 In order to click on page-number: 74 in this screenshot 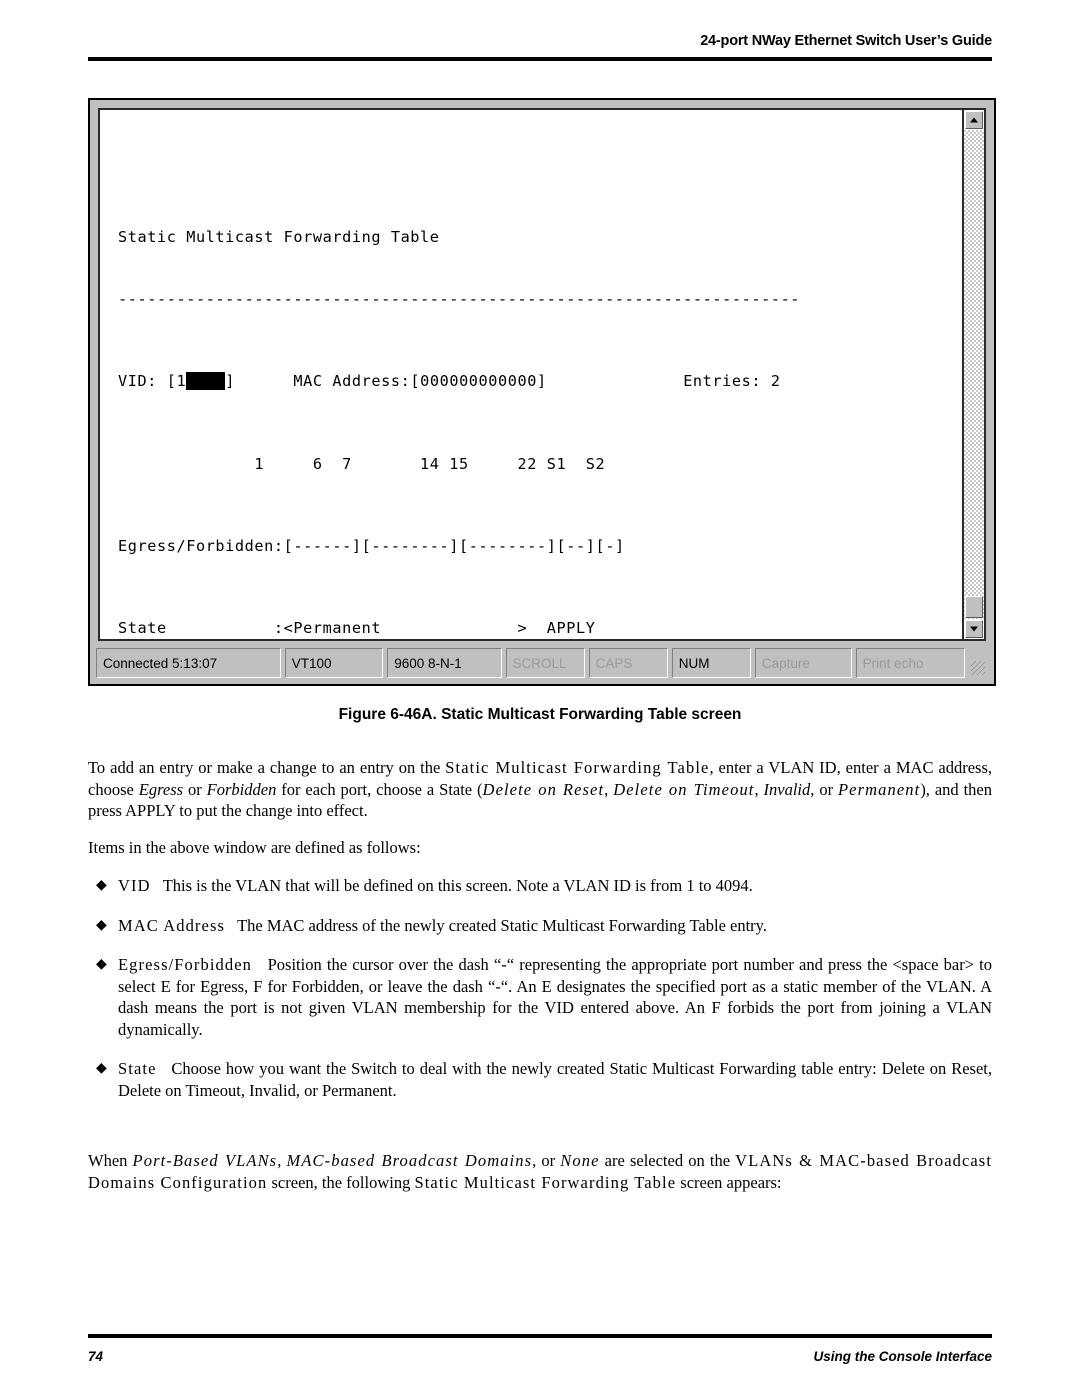, I will do `click(96, 1356)`.